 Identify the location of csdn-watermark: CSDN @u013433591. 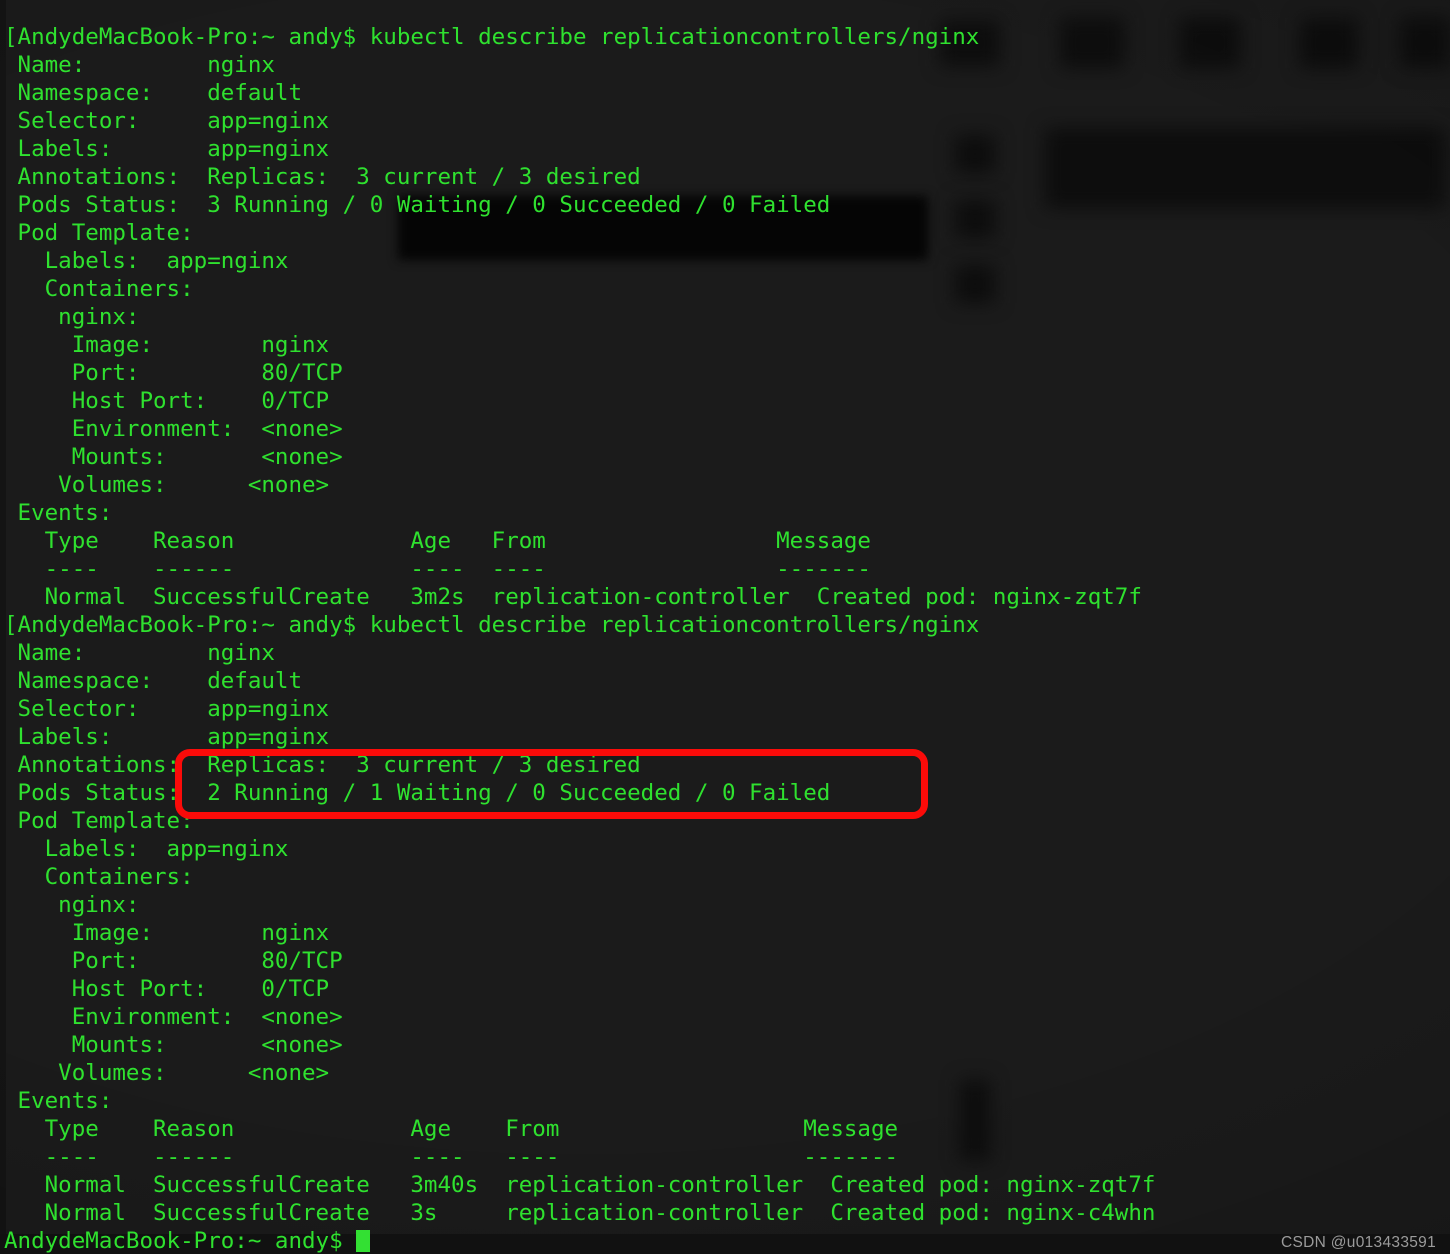
(1358, 1242).